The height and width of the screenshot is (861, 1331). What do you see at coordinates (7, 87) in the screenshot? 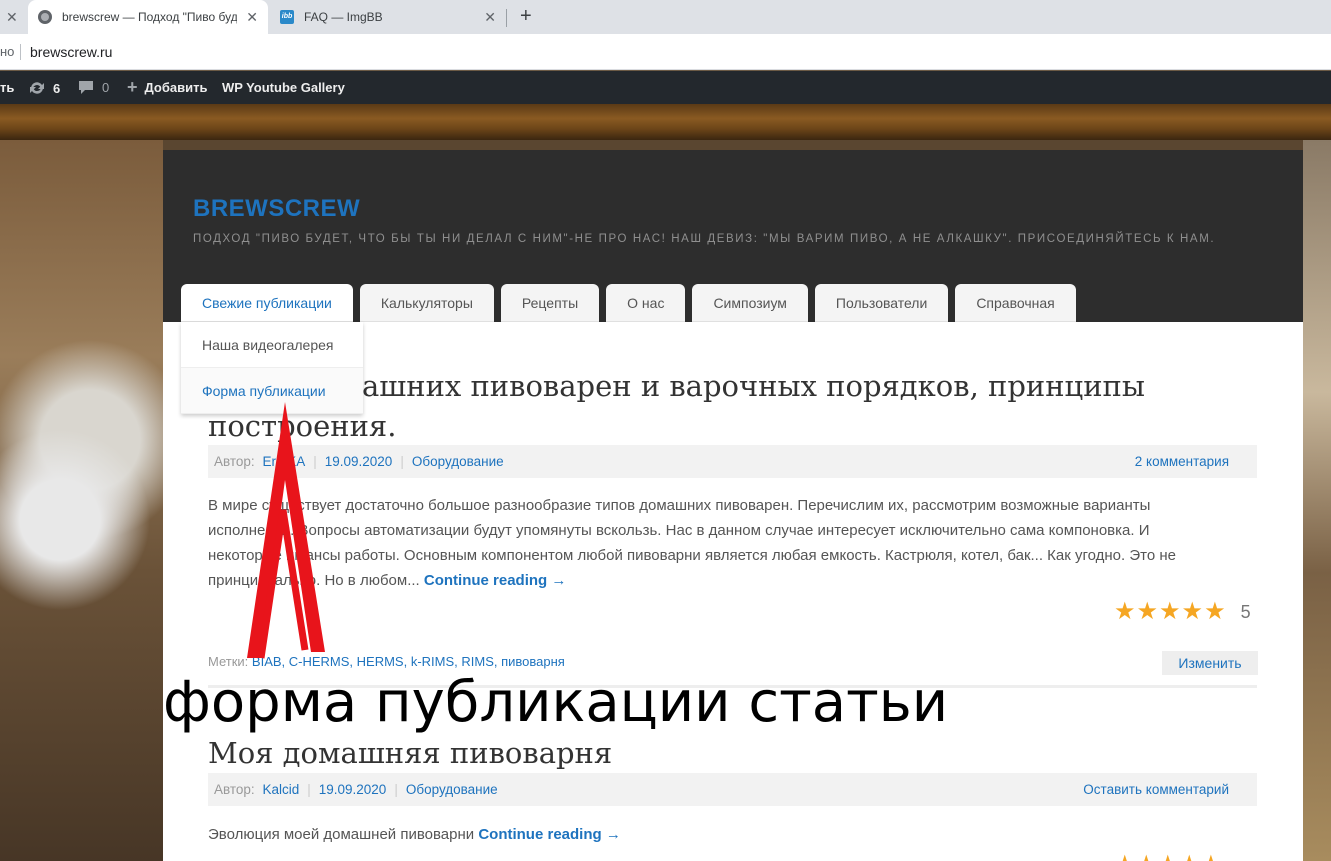
I see `admin-bar-cut-item: ть` at bounding box center [7, 87].